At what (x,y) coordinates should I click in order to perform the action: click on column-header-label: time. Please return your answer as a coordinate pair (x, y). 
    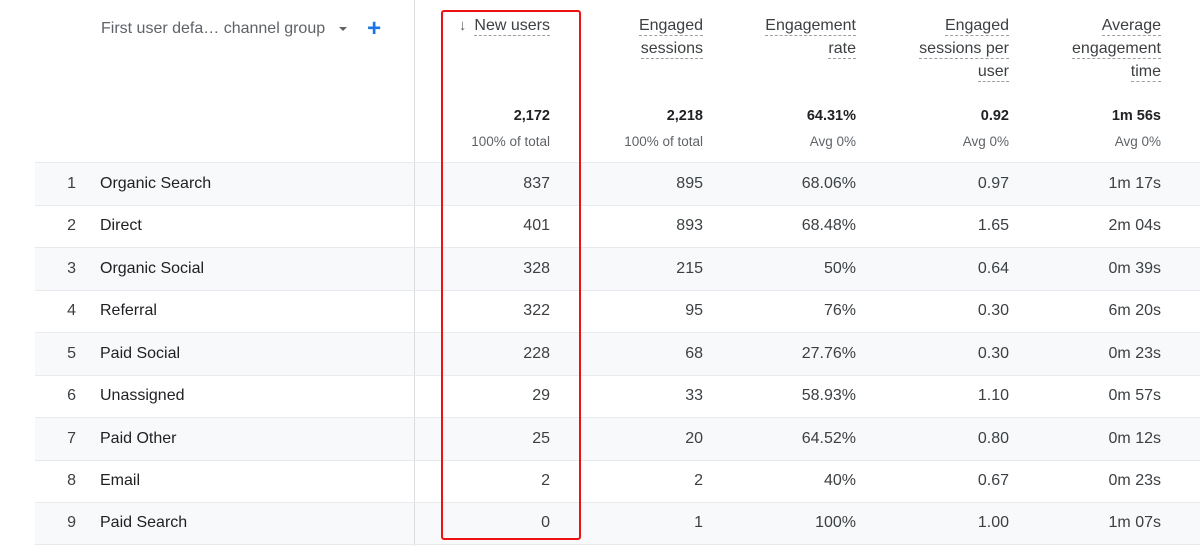
    Looking at the image, I should click on (1145, 72).